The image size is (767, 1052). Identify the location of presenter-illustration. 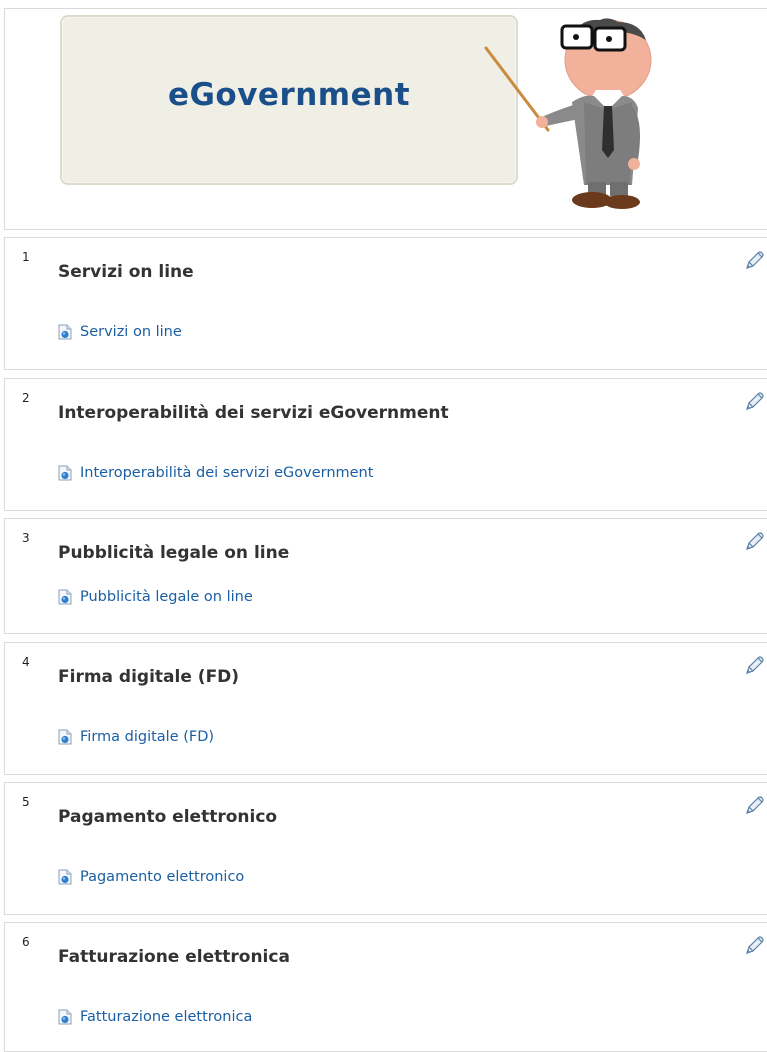
(568, 113).